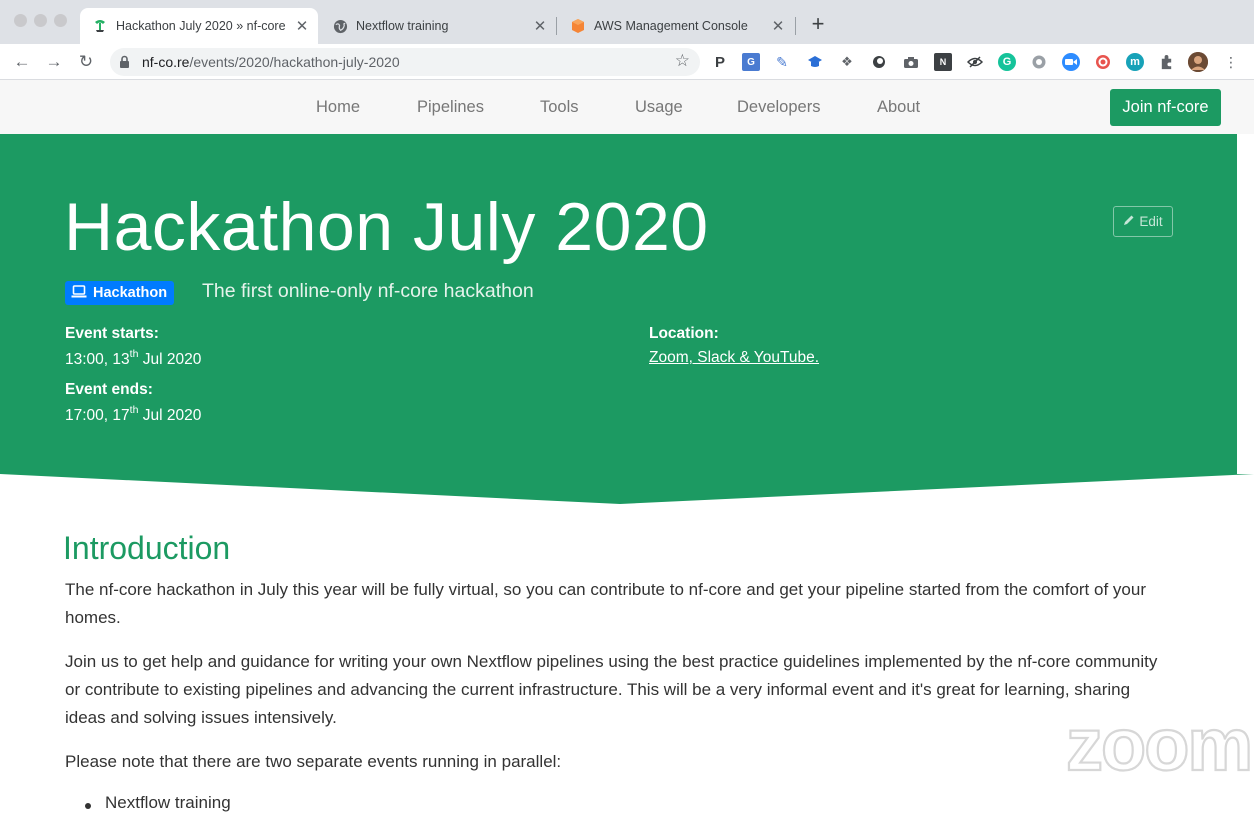 Image resolution: width=1254 pixels, height=818 pixels. Describe the element at coordinates (1231, 62) in the screenshot. I see `more-menu-icon: ⋮` at that location.